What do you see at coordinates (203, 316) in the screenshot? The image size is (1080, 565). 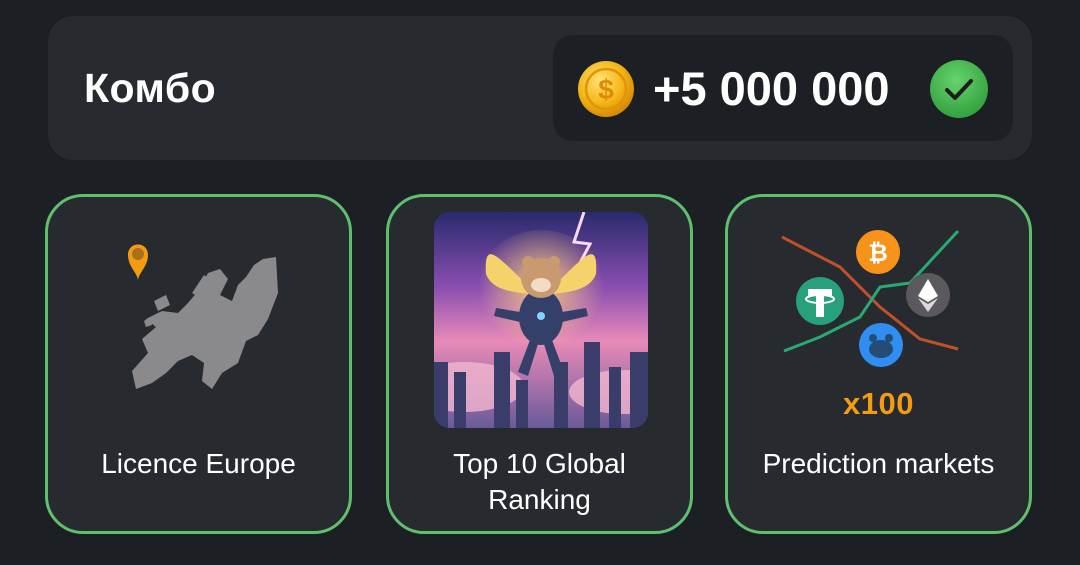 I see `europe-map-icon` at bounding box center [203, 316].